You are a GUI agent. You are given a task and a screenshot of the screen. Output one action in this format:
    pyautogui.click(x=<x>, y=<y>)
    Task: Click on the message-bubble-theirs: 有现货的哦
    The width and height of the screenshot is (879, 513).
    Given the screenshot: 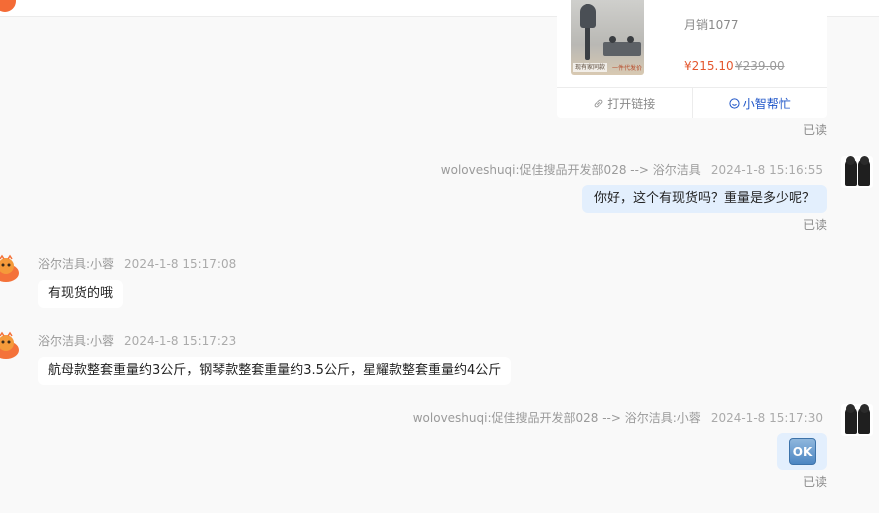 What is the action you would take?
    pyautogui.click(x=81, y=294)
    